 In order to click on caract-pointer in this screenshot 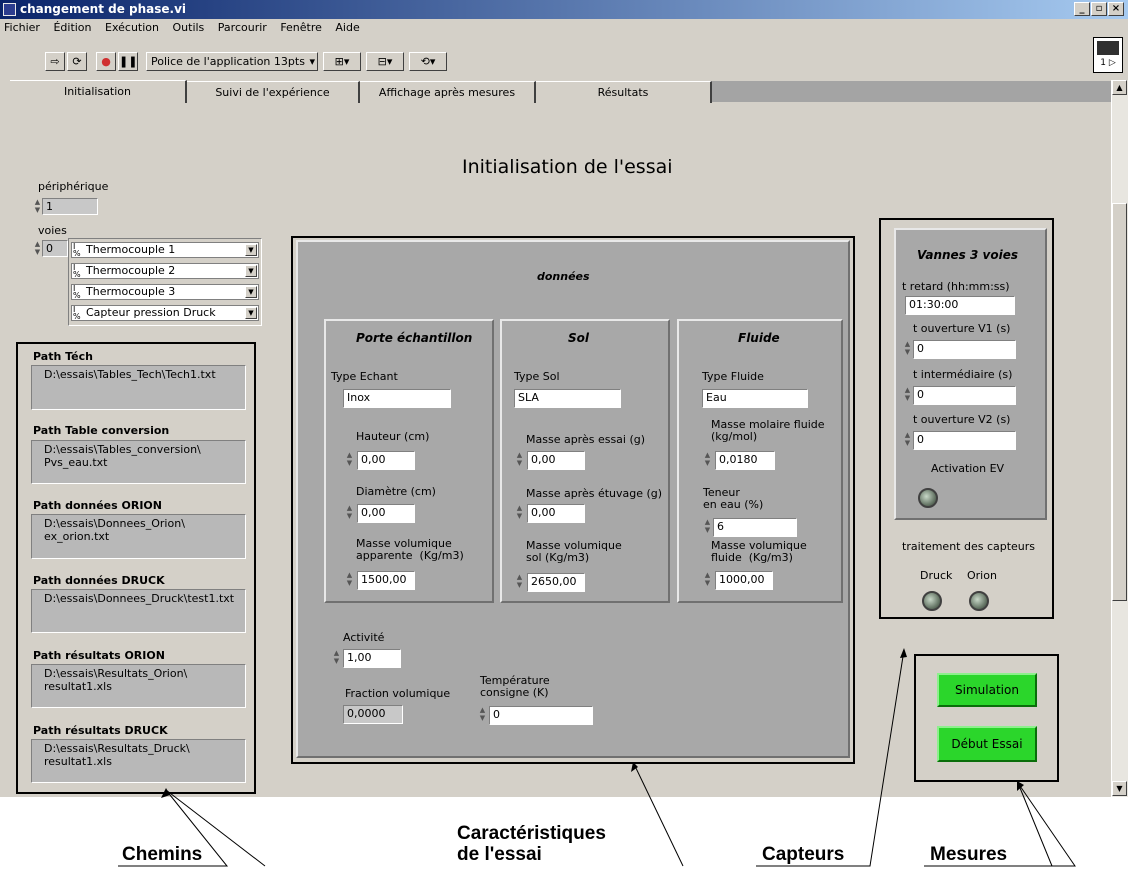, I will do `click(658, 815)`.